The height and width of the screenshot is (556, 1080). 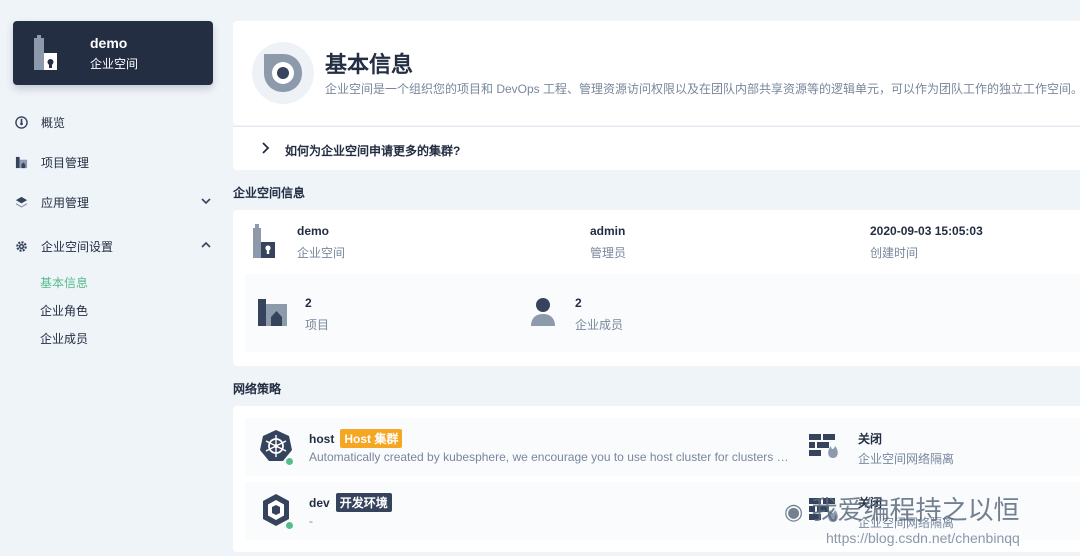 What do you see at coordinates (109, 43) in the screenshot?
I see `workspace-name: demo` at bounding box center [109, 43].